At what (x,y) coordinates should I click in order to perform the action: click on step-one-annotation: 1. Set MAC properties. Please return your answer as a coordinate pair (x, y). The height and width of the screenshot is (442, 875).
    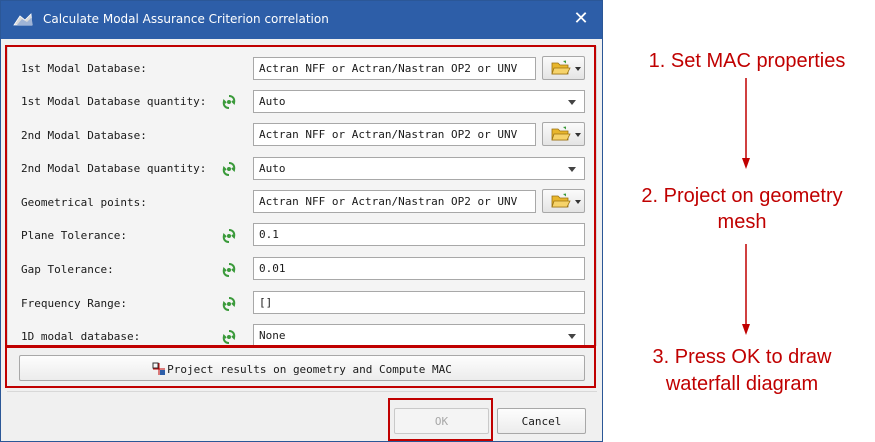
    Looking at the image, I should click on (747, 61).